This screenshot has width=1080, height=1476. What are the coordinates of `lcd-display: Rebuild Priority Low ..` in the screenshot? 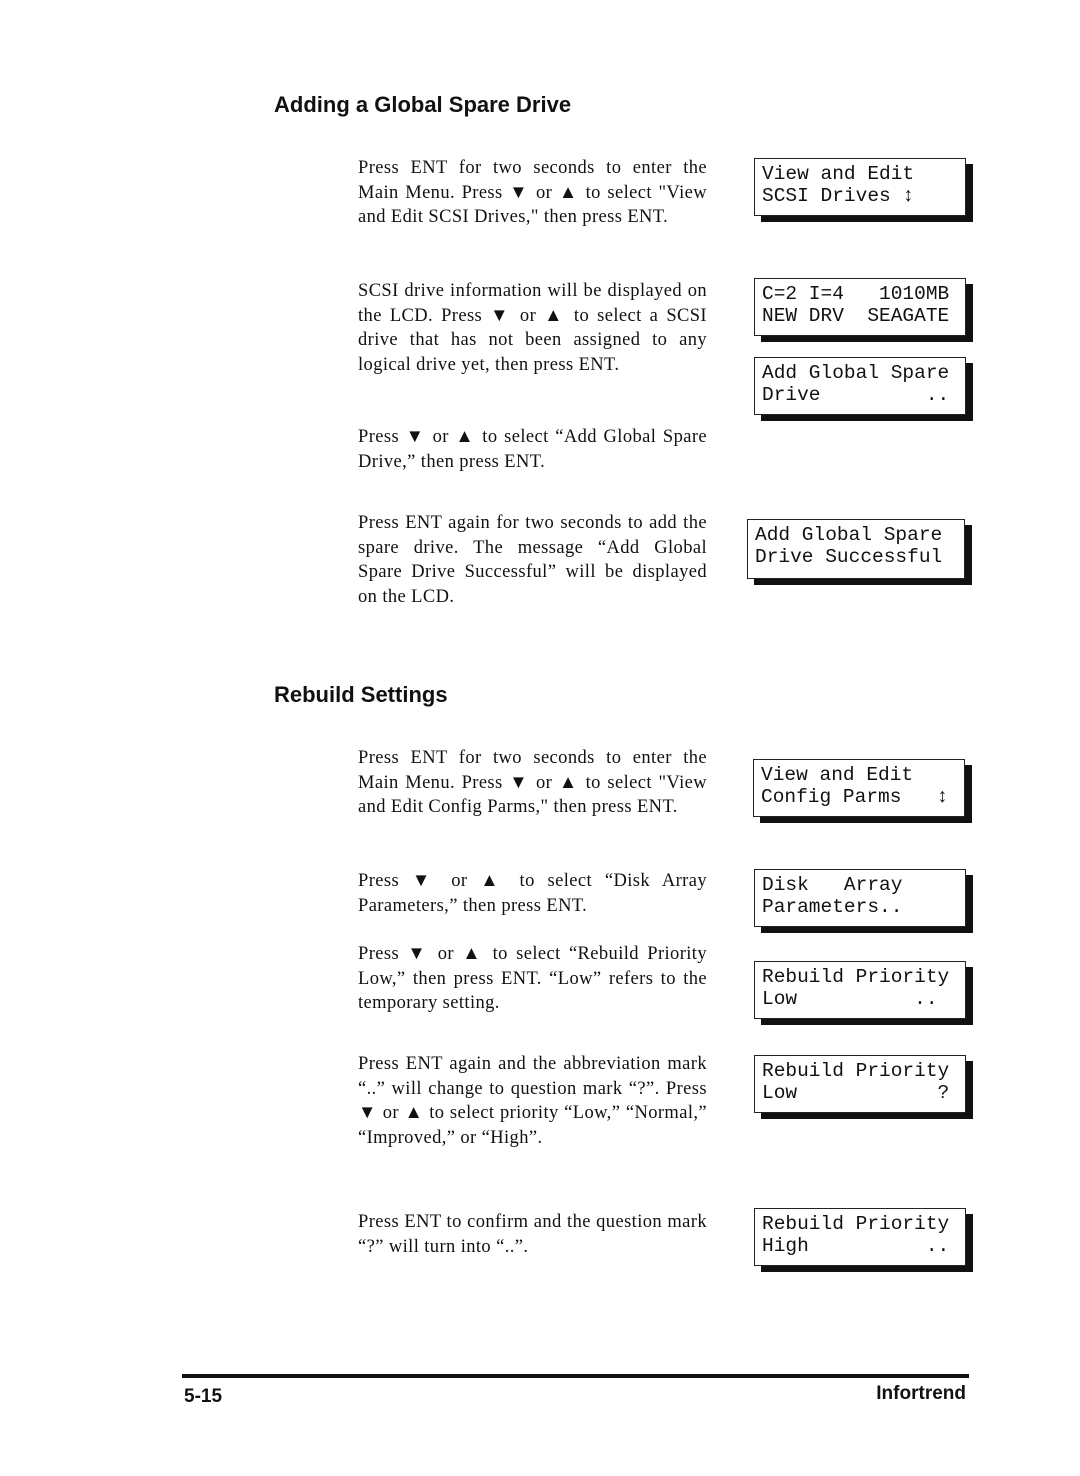 It's located at (860, 990).